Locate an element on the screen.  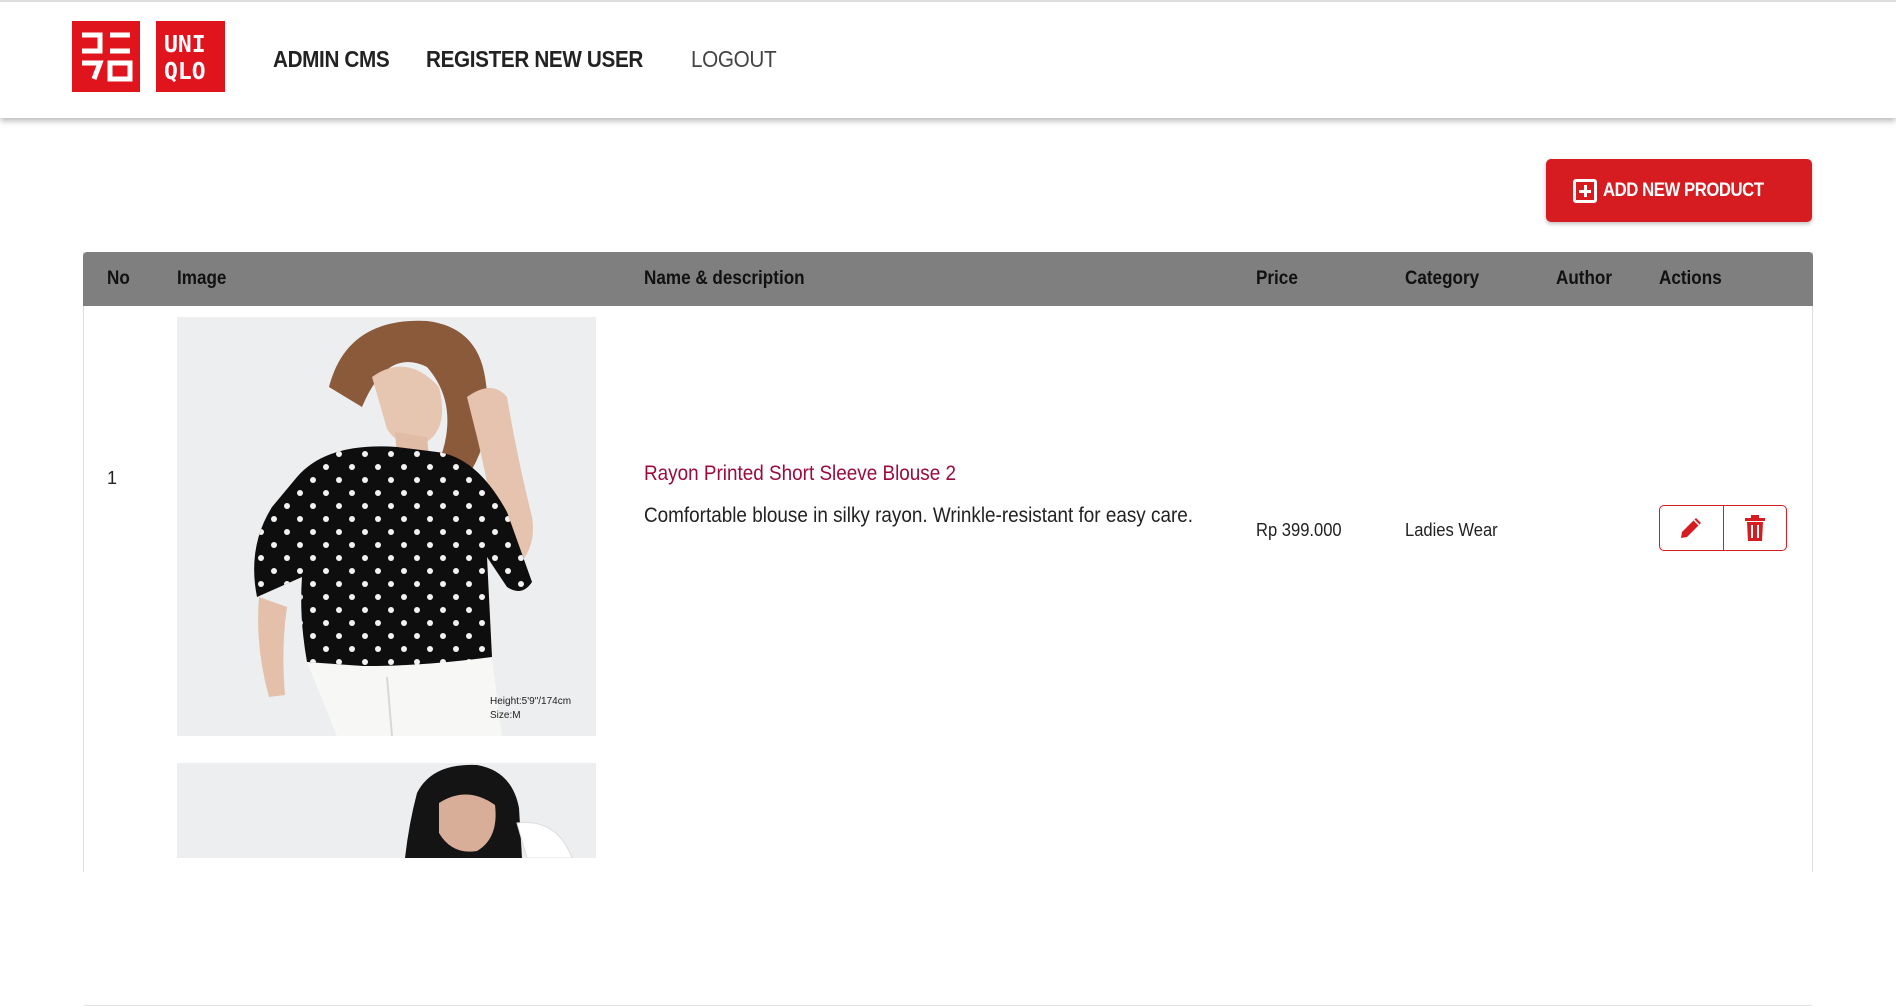
uniqlo-wordmark-logo: UNI QLO is located at coordinates (190, 56).